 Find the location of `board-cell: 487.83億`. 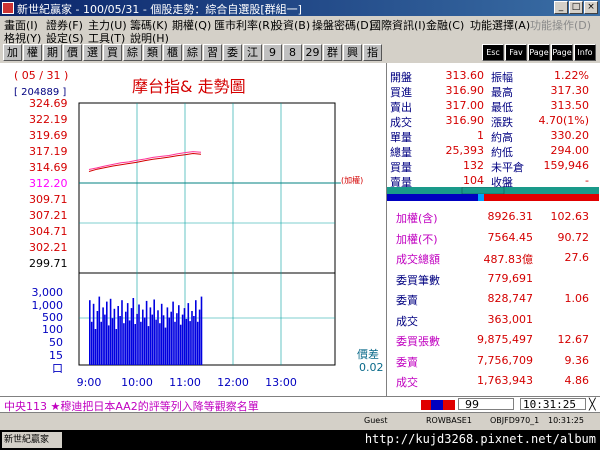

board-cell: 487.83億 is located at coordinates (508, 259).